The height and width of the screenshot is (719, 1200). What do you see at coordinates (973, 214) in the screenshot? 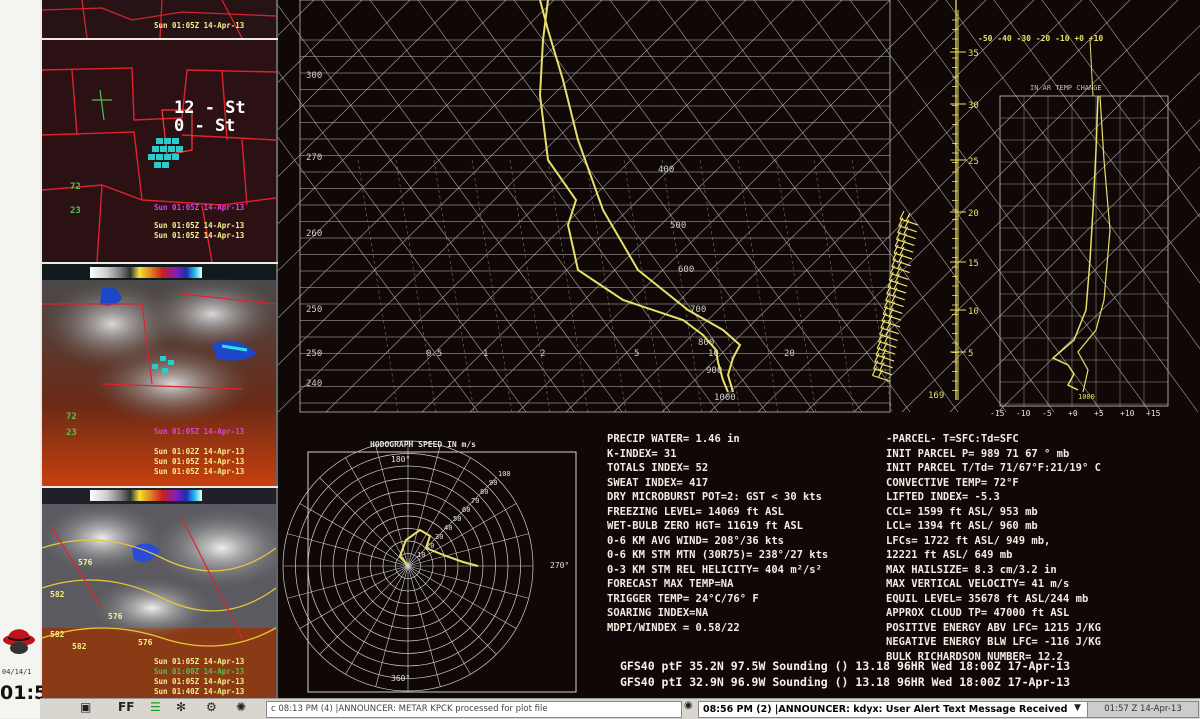
I see `wind-scale-label: 20` at bounding box center [973, 214].